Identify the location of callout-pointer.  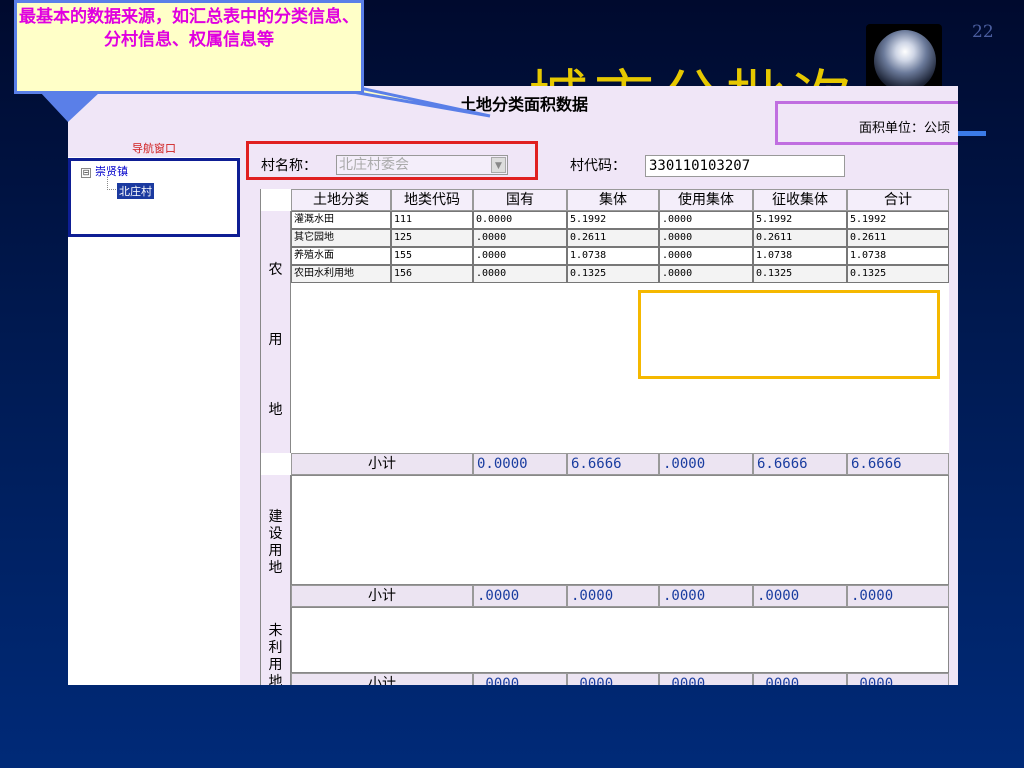
(265, 104).